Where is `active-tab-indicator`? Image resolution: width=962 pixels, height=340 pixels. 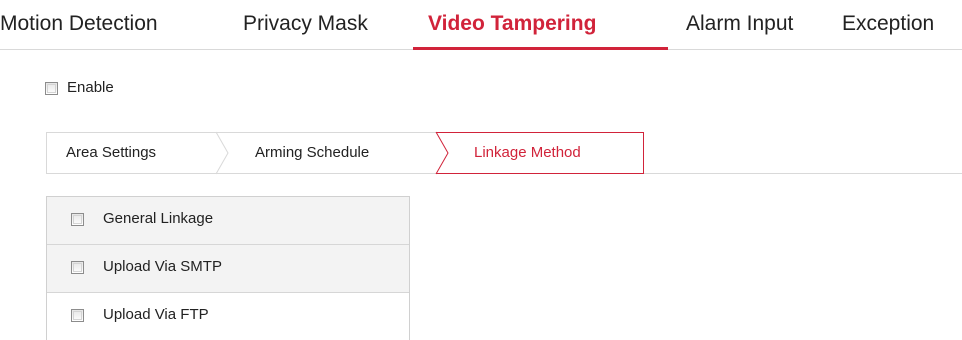
active-tab-indicator is located at coordinates (540, 48).